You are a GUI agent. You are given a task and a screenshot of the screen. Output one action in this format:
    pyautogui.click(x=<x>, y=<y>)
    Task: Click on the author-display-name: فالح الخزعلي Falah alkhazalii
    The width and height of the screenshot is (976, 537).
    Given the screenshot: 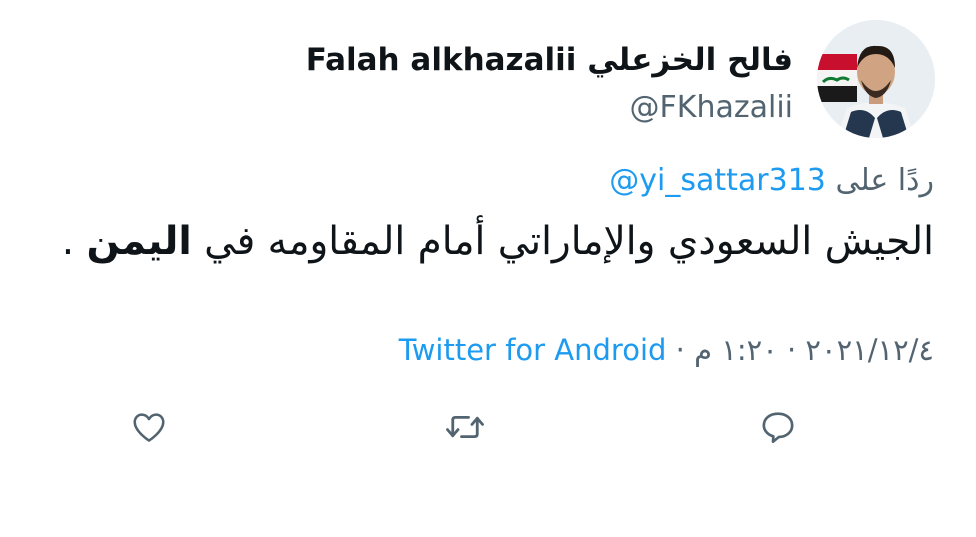 What is the action you would take?
    pyautogui.click(x=549, y=60)
    